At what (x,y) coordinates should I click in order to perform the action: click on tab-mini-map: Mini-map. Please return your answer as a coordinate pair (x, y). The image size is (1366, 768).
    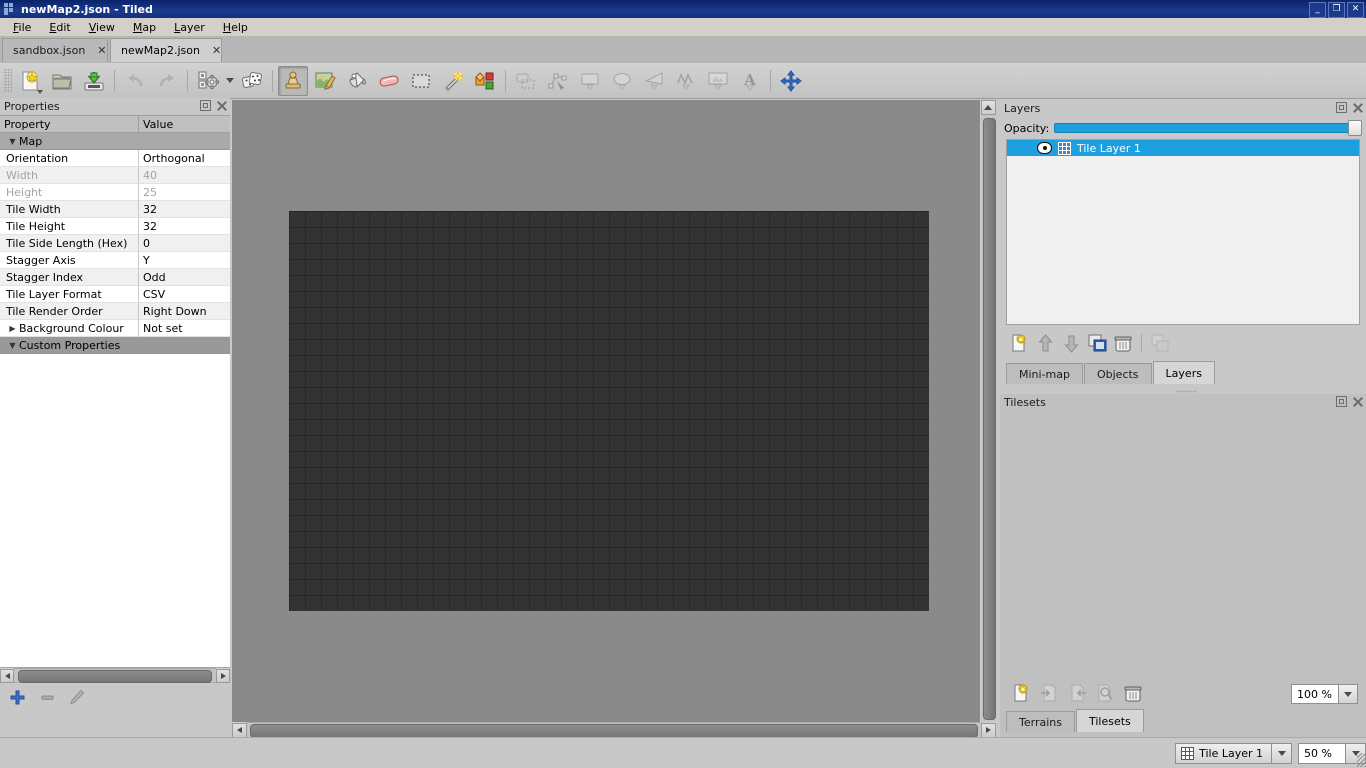
    Looking at the image, I should click on (1044, 373).